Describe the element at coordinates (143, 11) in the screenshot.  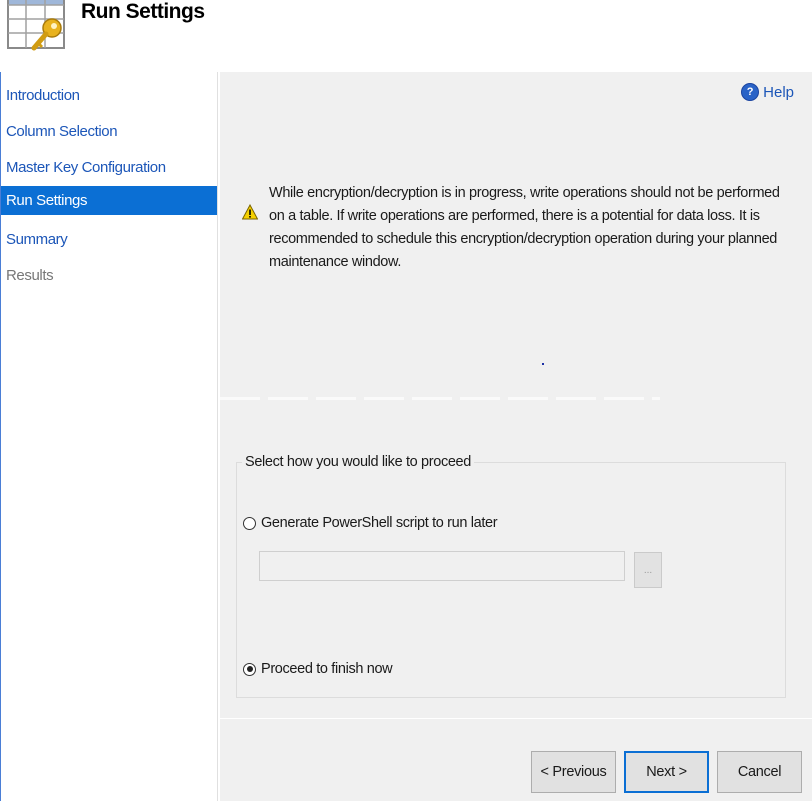
I see `page-title: Run Settings` at that location.